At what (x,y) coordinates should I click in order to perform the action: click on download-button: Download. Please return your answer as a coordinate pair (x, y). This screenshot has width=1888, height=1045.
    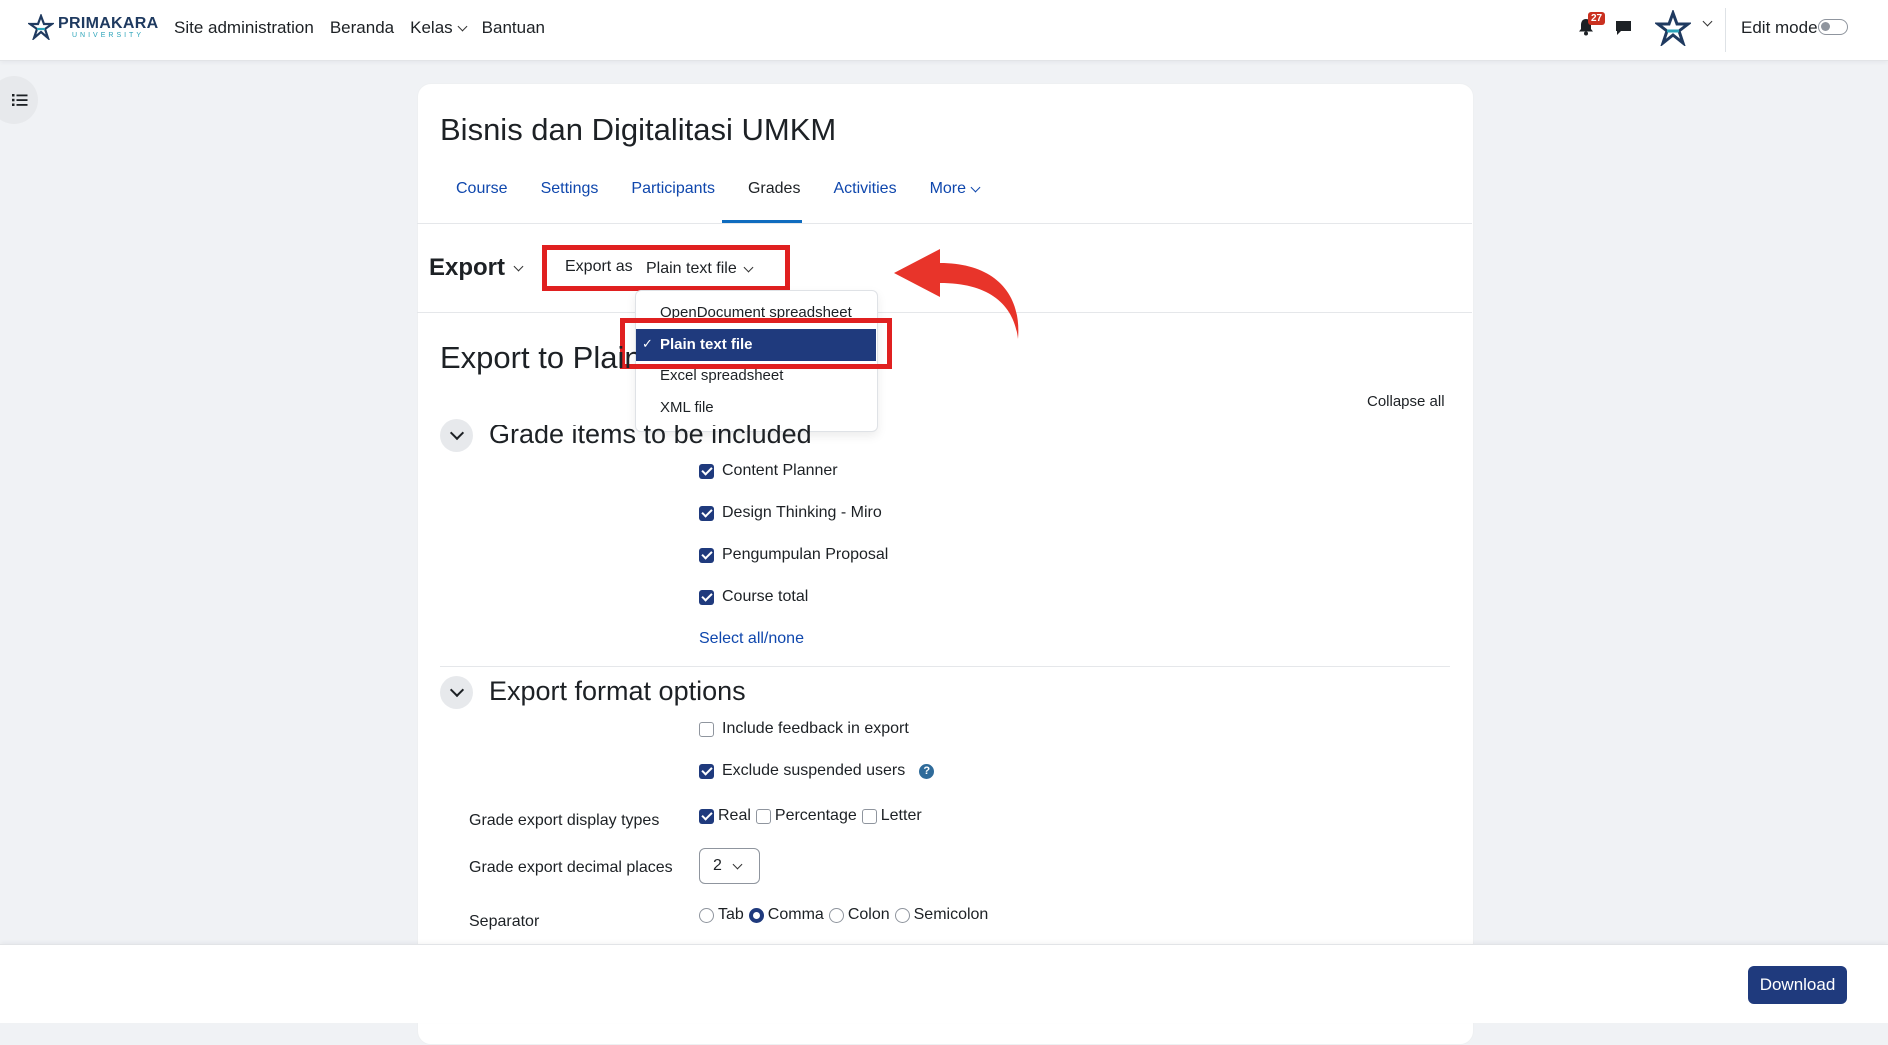
    Looking at the image, I should click on (1797, 985).